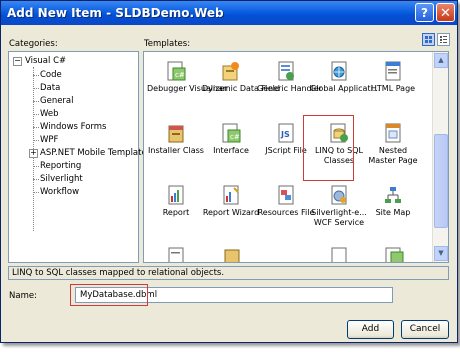  Describe the element at coordinates (51, 75) in the screenshot. I see `tree-item-code: Code` at that location.